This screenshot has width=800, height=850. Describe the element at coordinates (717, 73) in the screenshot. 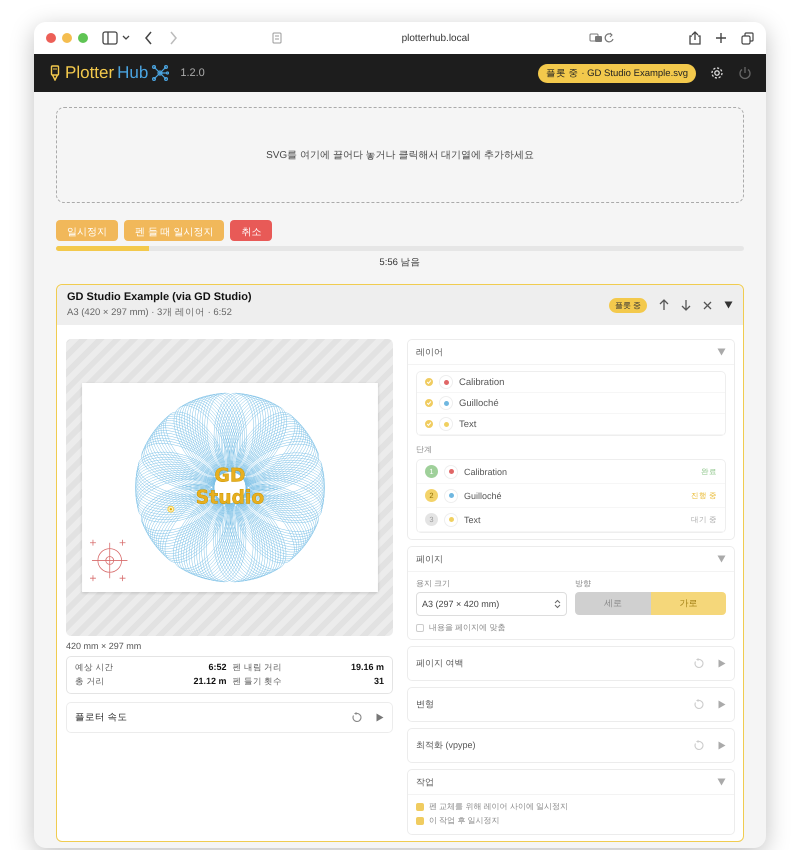

I see `settings-icon` at that location.